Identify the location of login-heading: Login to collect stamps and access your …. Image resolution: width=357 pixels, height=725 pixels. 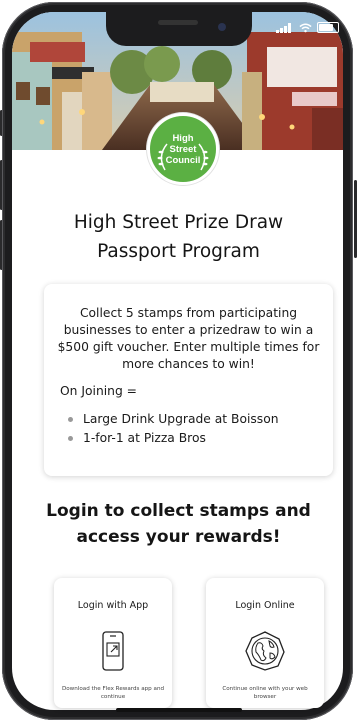
(178, 524).